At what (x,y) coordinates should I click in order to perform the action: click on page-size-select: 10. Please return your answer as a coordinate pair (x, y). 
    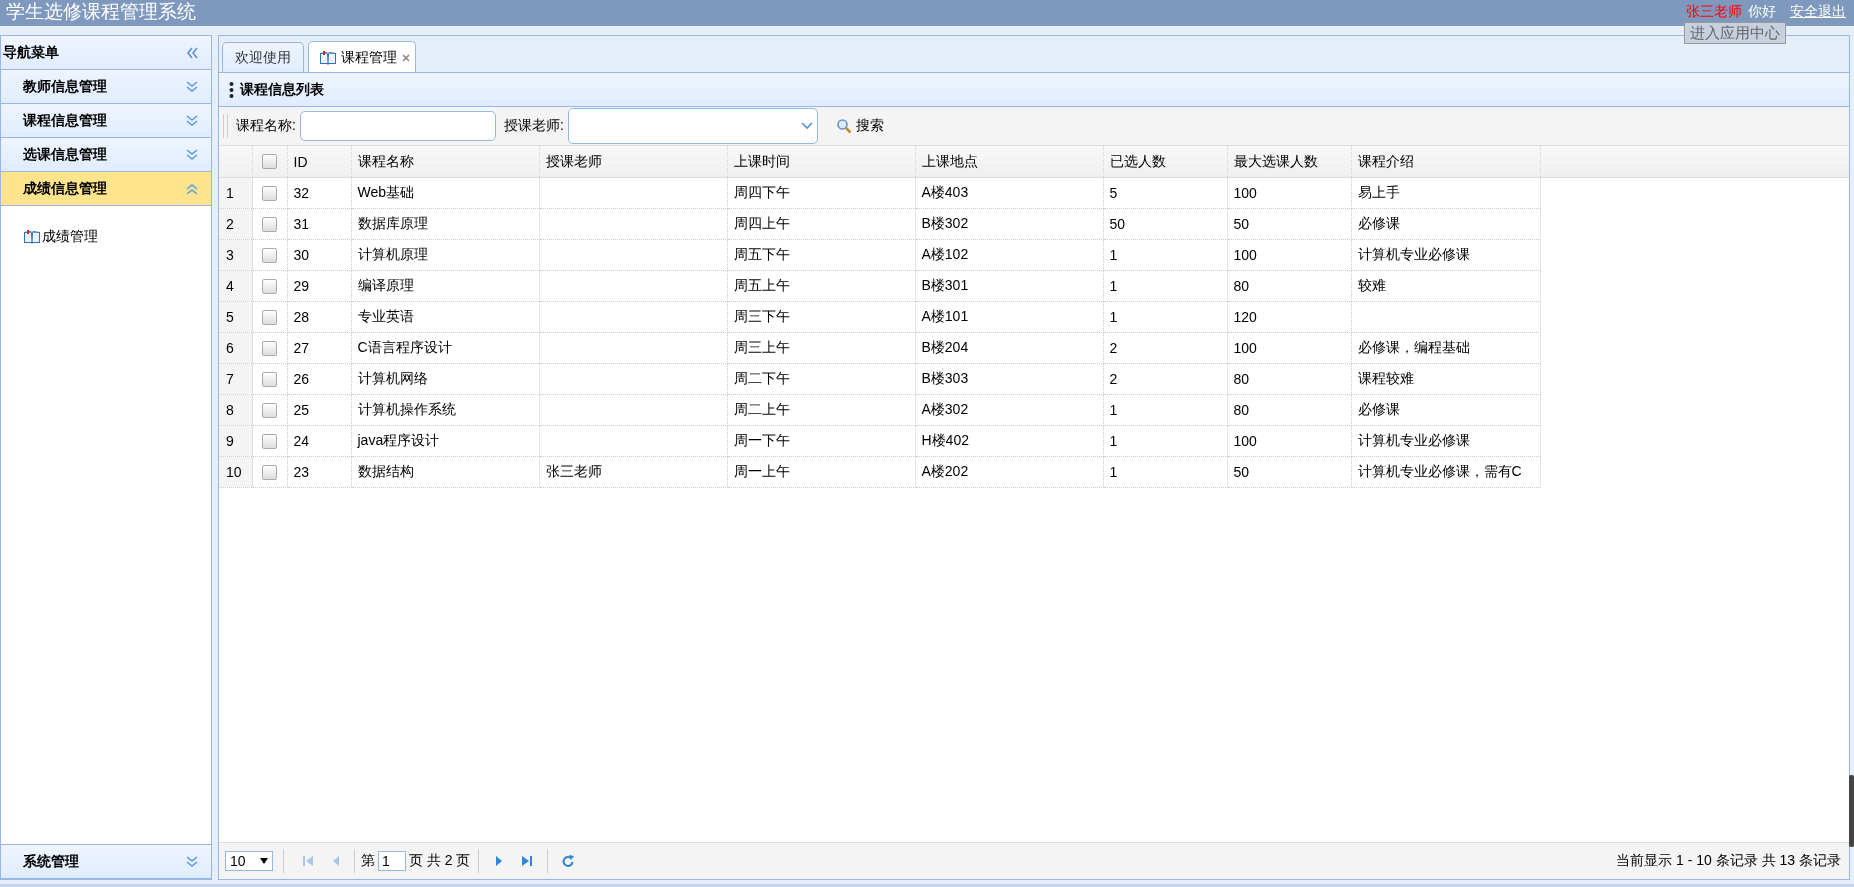
    Looking at the image, I should click on (249, 861).